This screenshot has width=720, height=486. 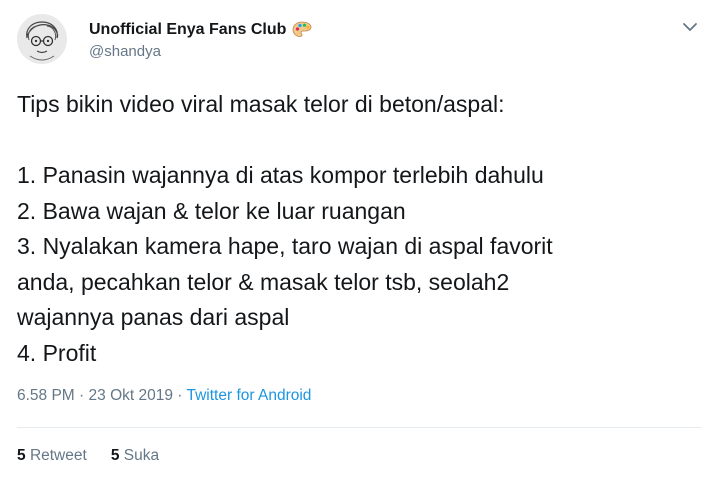 I want to click on retweet-label: Retweet, so click(x=58, y=455).